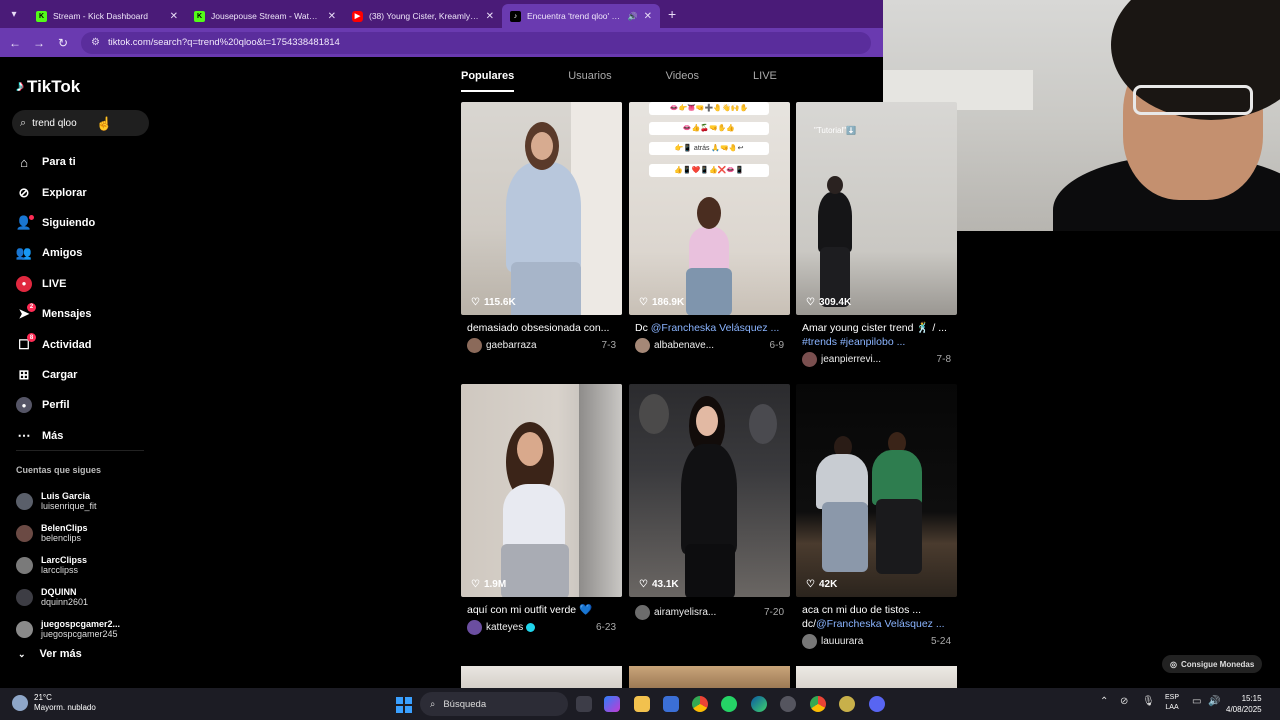 This screenshot has width=1280, height=720. Describe the element at coordinates (81, 436) in the screenshot. I see `sidebar-item-mas: ⋯ Más` at that location.